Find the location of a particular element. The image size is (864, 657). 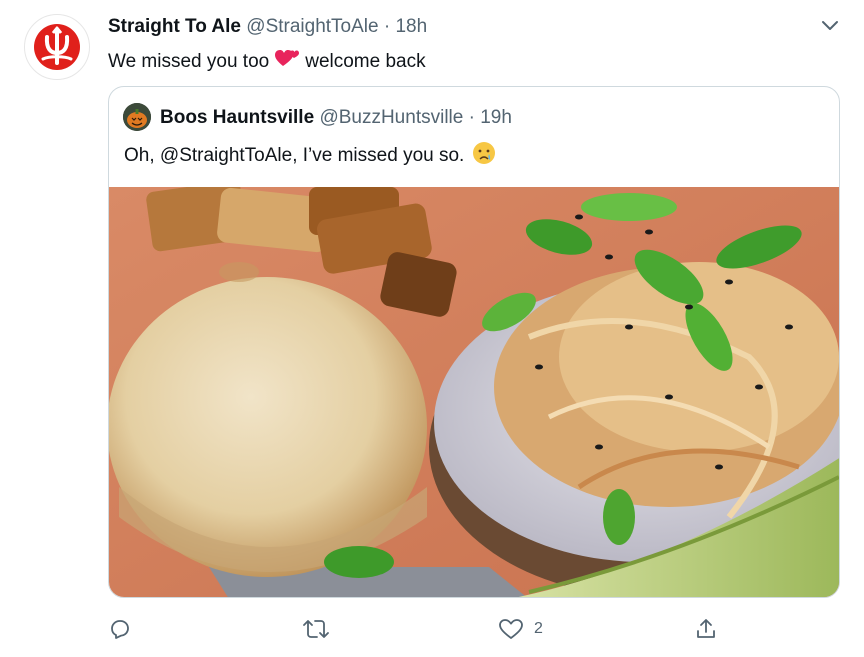

pumpkin-icon is located at coordinates (137, 117).